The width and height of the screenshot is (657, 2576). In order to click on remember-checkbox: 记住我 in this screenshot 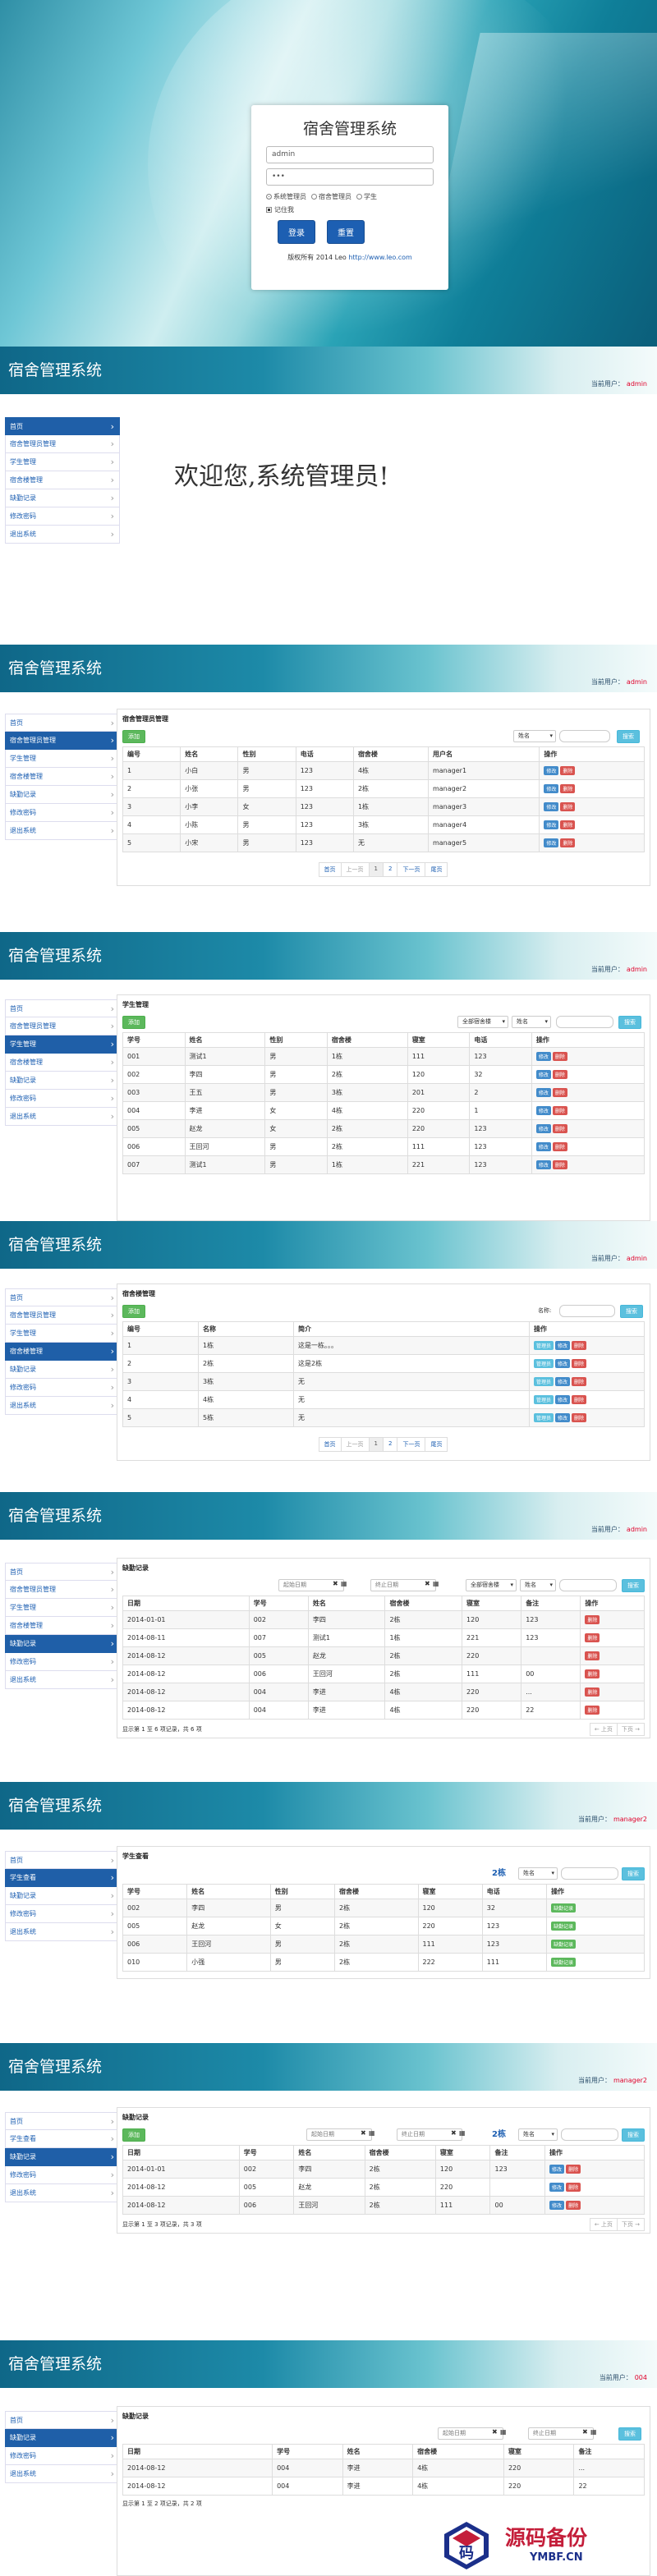, I will do `click(350, 209)`.